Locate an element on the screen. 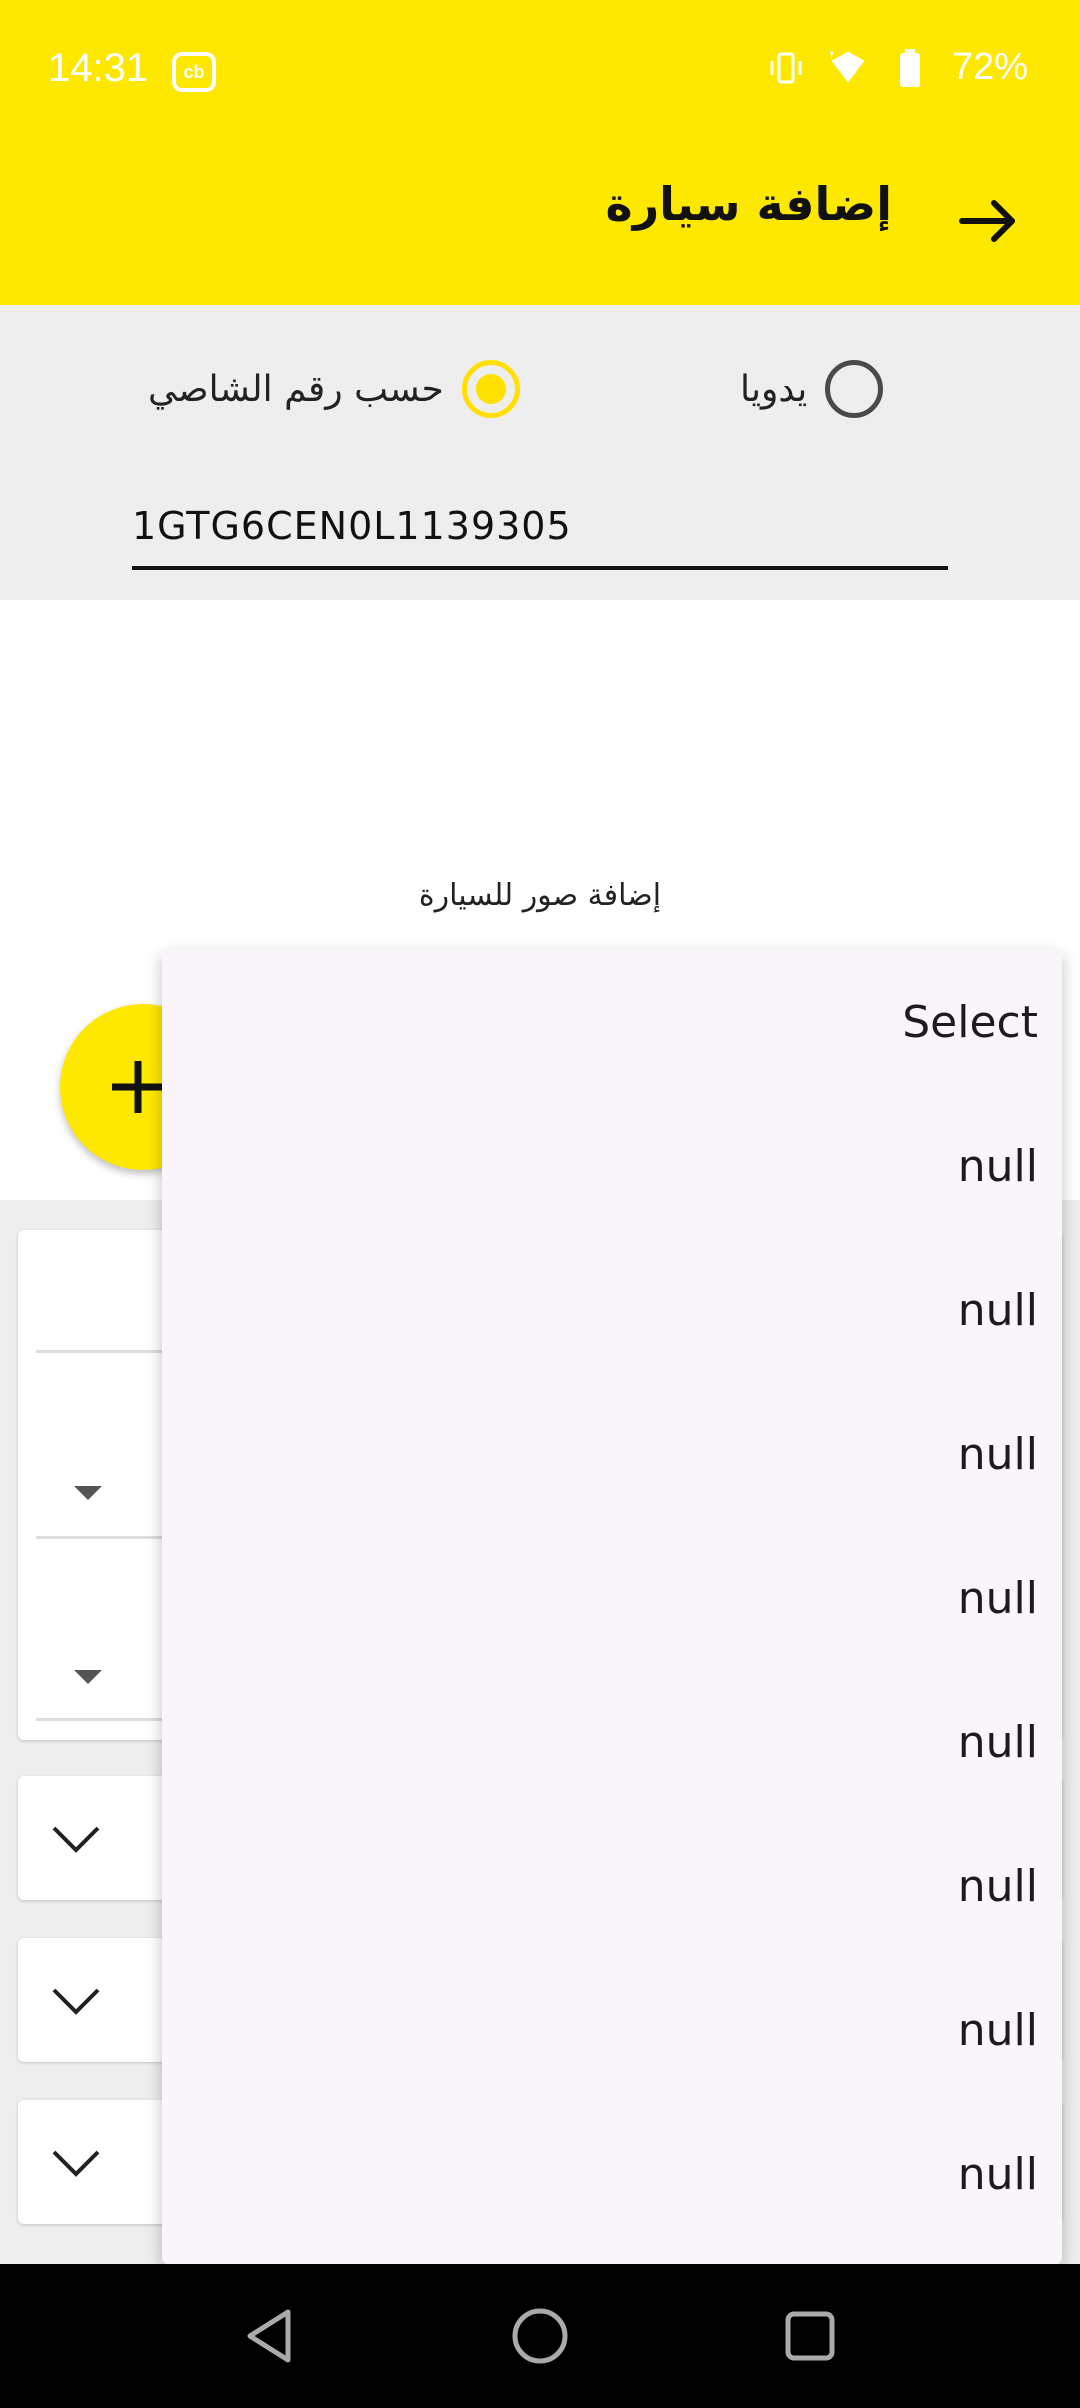  recents-square-icon is located at coordinates (810, 2336).